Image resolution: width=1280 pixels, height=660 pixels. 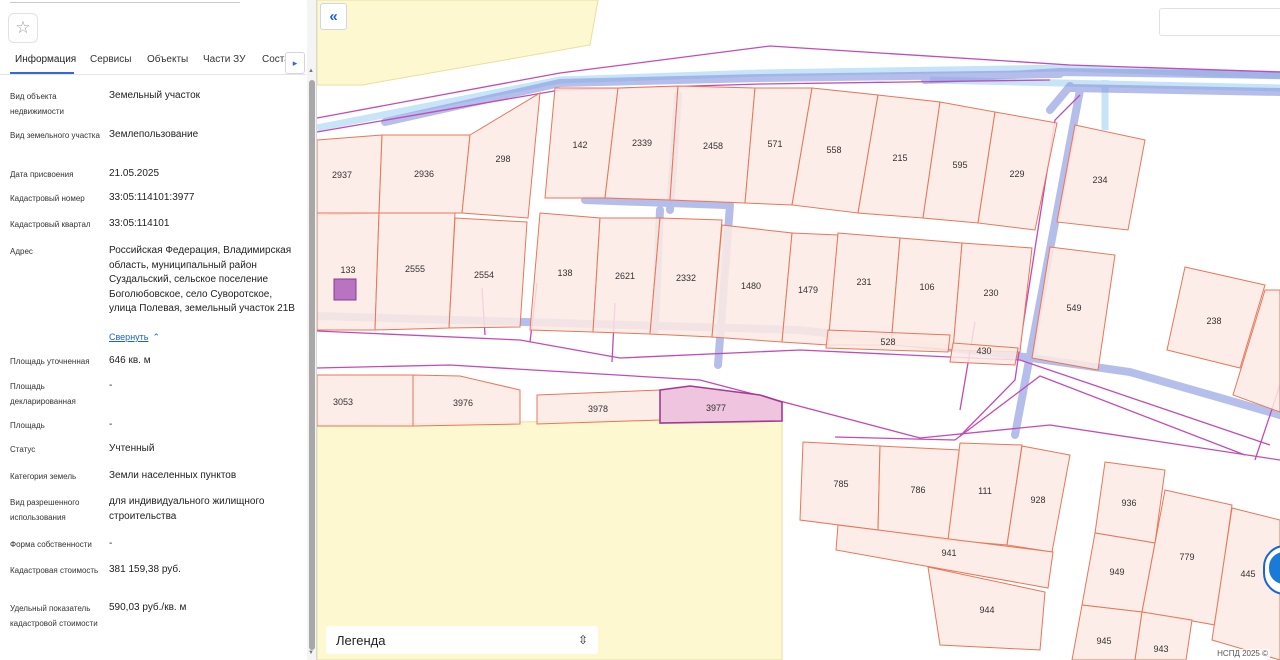 What do you see at coordinates (458, 43) in the screenshot?
I see `zone-yellow-top` at bounding box center [458, 43].